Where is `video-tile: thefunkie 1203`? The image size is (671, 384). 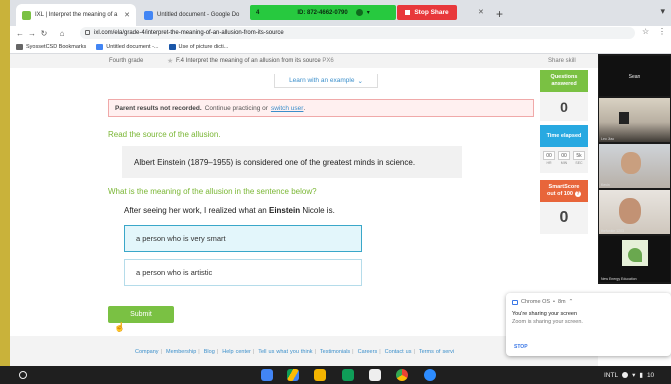 video-tile: thefunkie 1203 is located at coordinates (634, 212).